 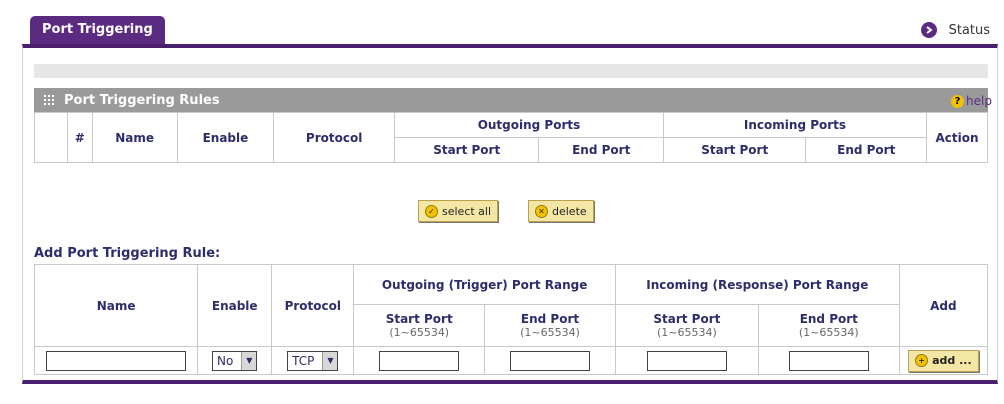 I want to click on add-header-outgoing-end: End Port (1~65534), so click(x=550, y=325).